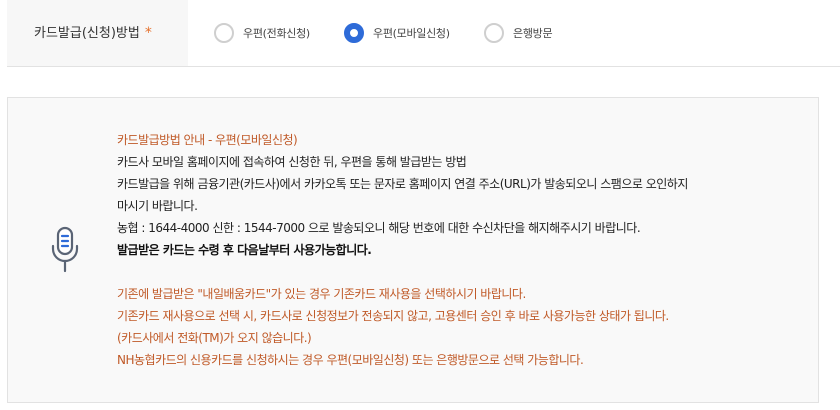  What do you see at coordinates (157, 206) in the screenshot?
I see `info-line: 마시기 바랍니다.` at bounding box center [157, 206].